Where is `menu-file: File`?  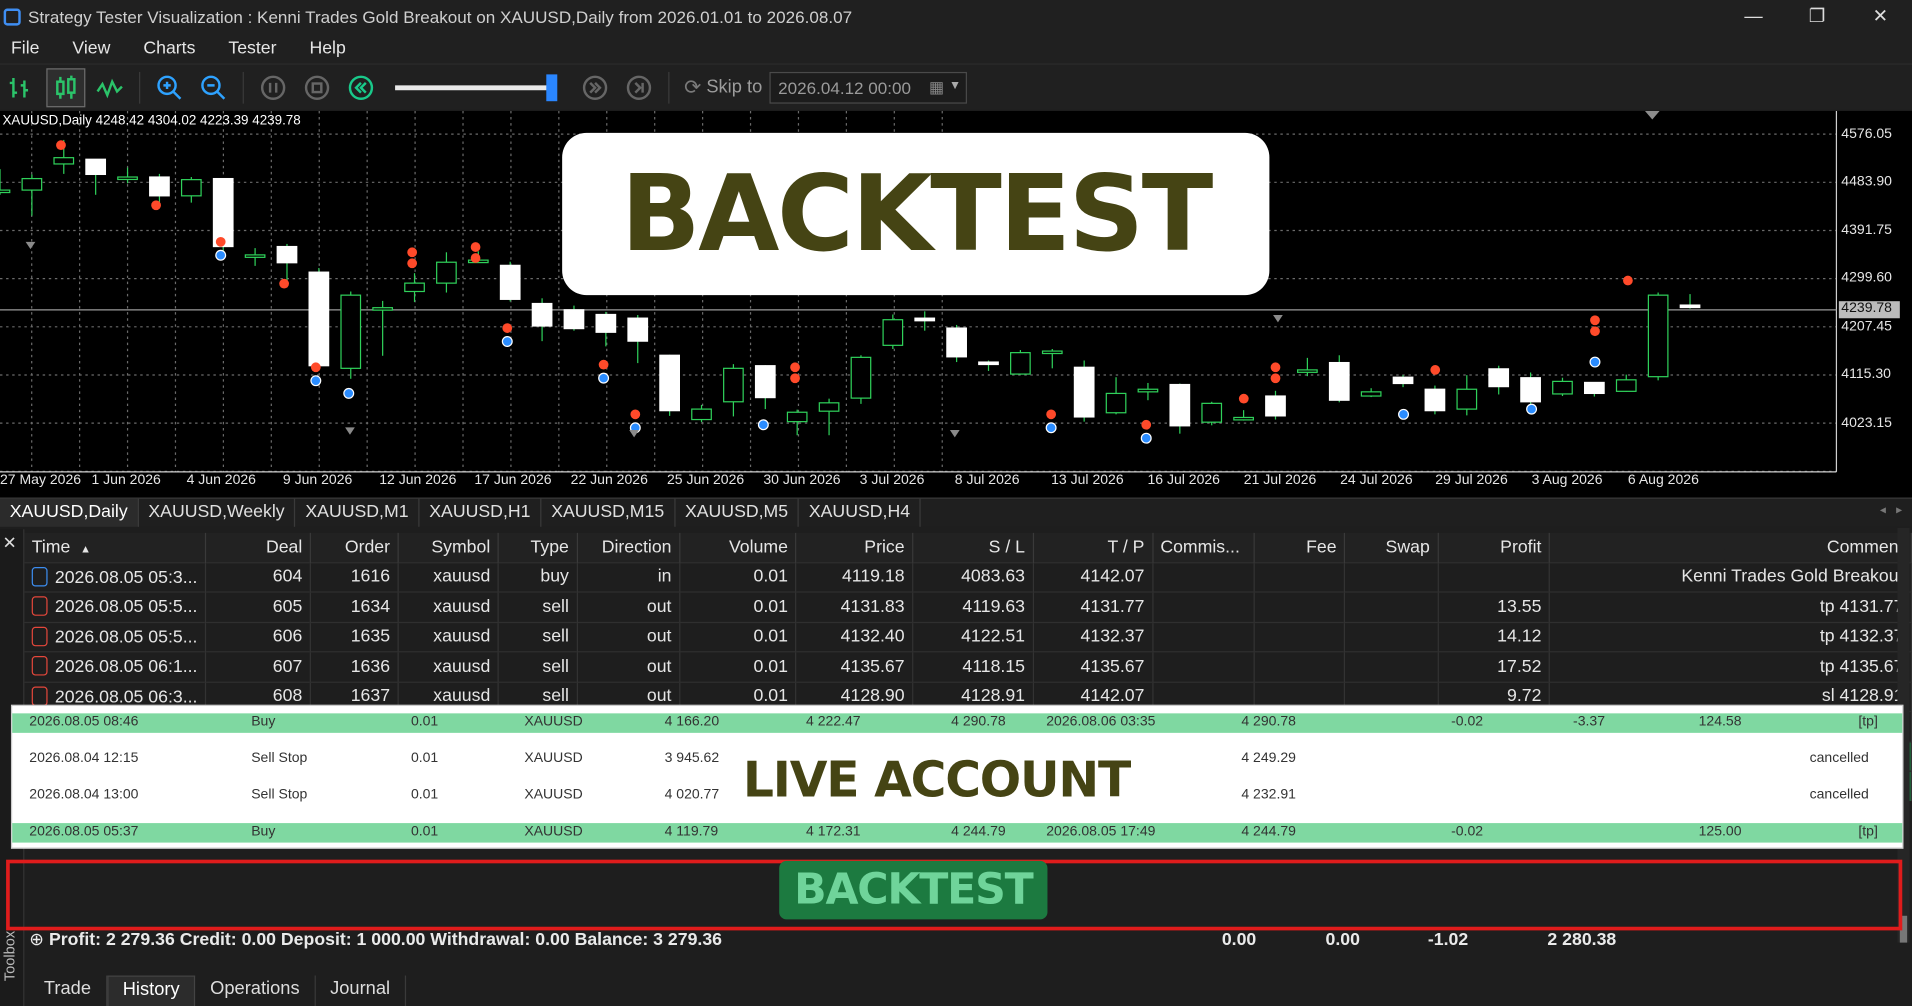
menu-file: File is located at coordinates (26, 48).